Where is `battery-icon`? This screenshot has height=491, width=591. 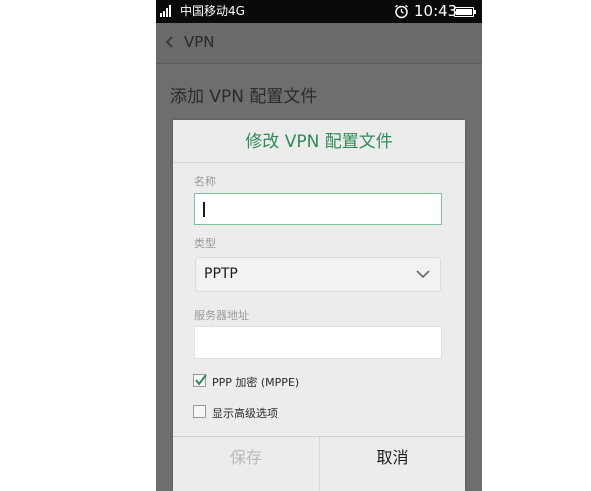
battery-icon is located at coordinates (465, 12).